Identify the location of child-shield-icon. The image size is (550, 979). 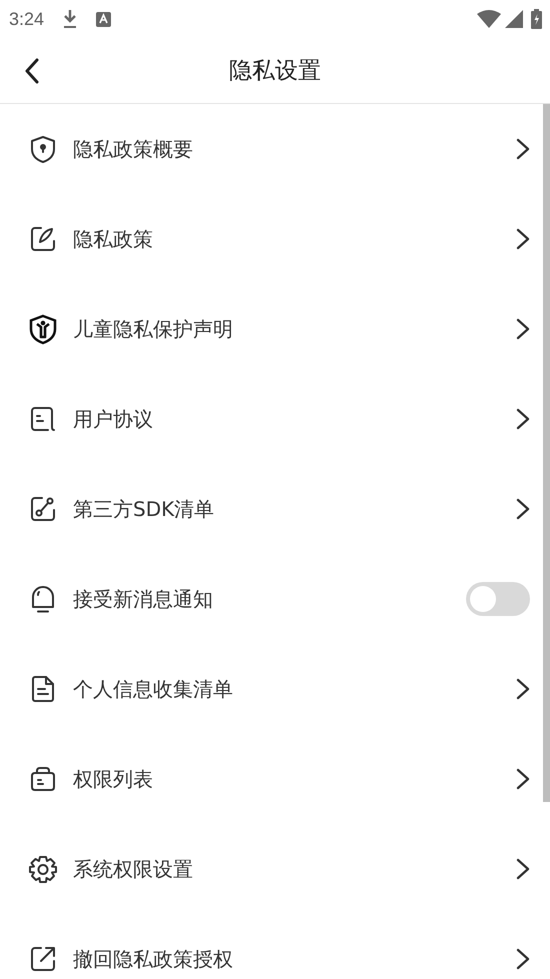
(43, 329).